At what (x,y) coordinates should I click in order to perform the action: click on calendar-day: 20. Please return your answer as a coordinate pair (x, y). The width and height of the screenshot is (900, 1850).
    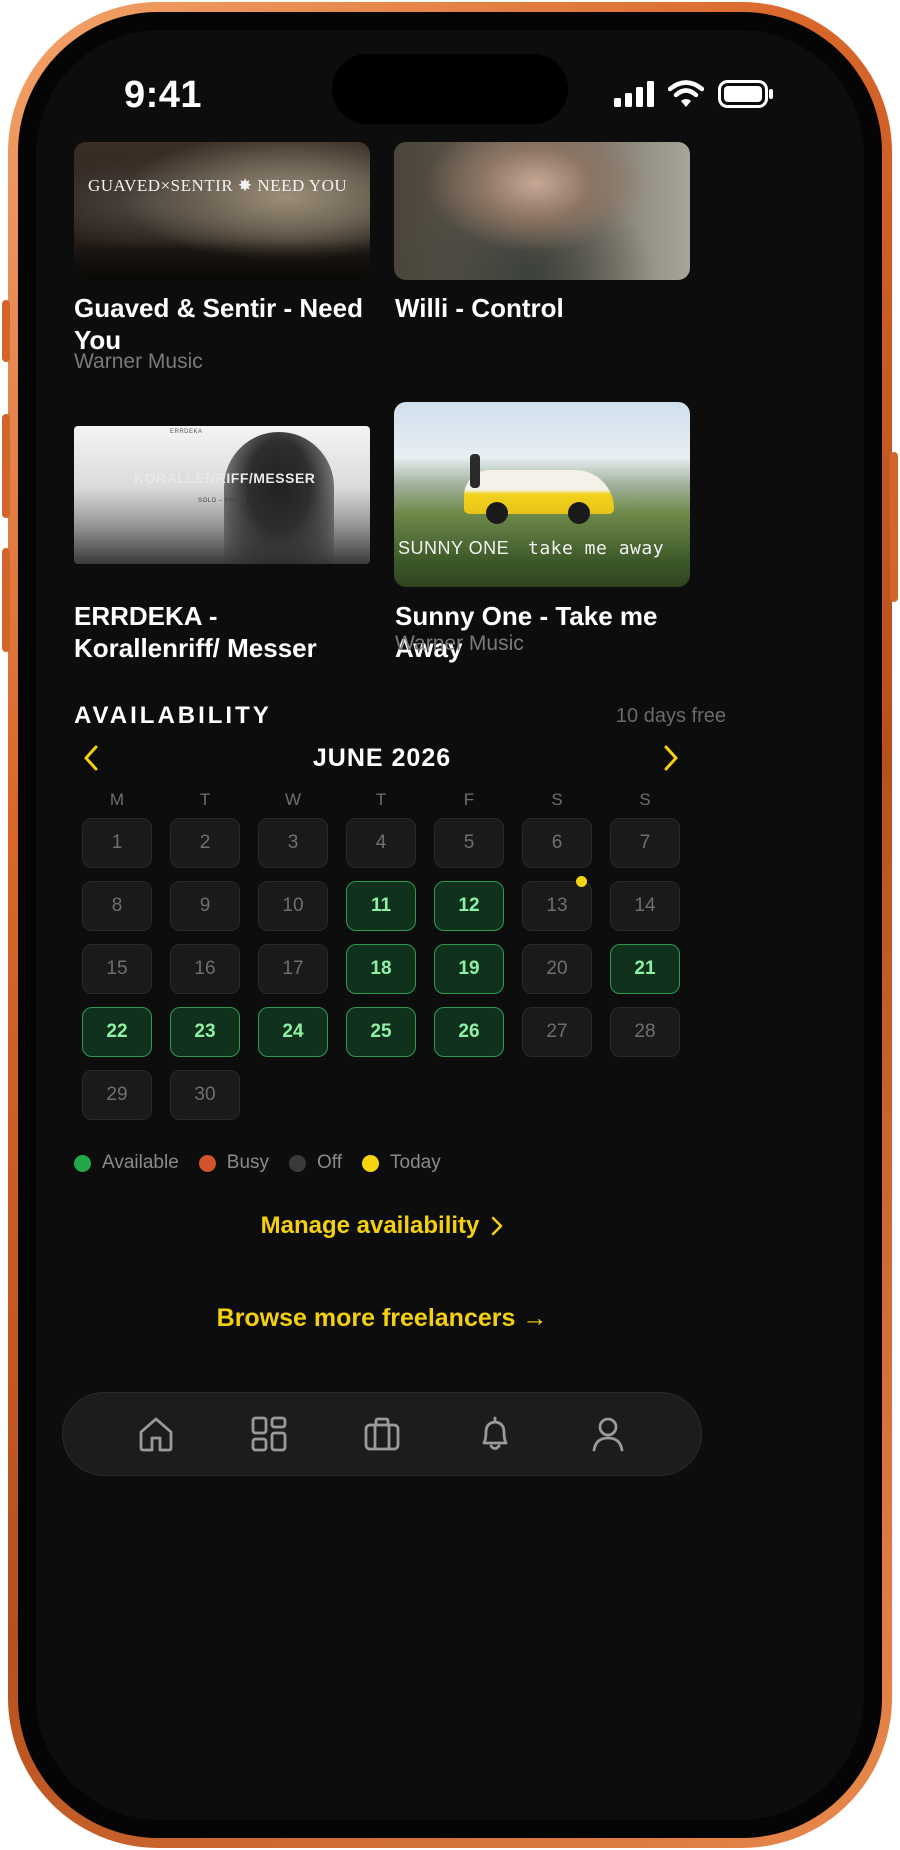
    Looking at the image, I should click on (557, 969).